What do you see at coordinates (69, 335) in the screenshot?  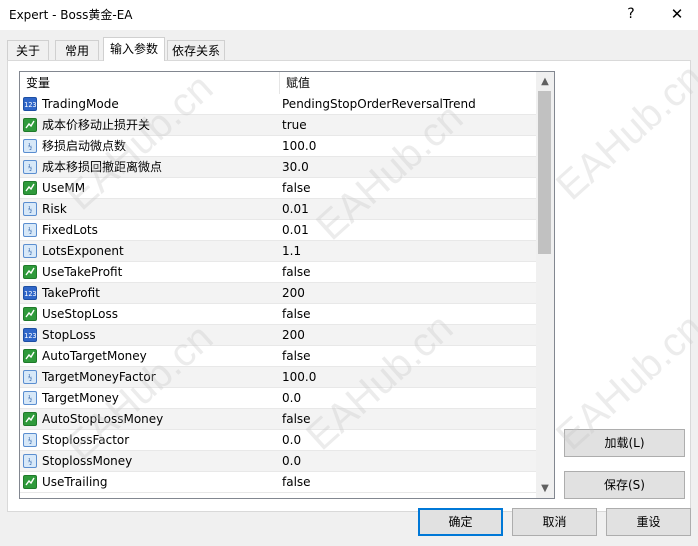 I see `parameter-name: StopLoss` at bounding box center [69, 335].